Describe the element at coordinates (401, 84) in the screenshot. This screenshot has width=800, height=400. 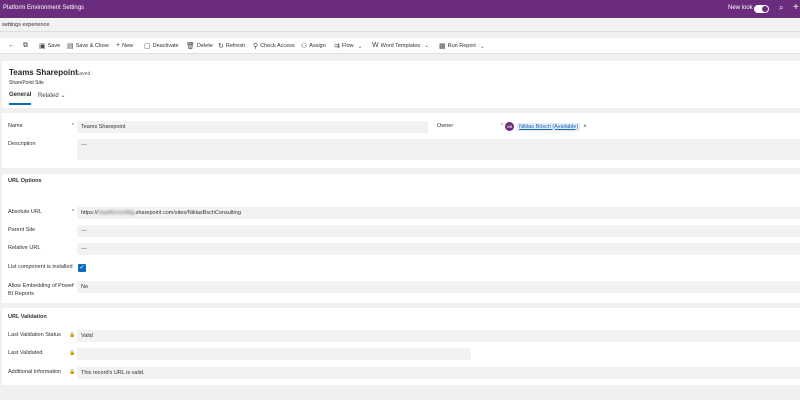
I see `record-header` at that location.